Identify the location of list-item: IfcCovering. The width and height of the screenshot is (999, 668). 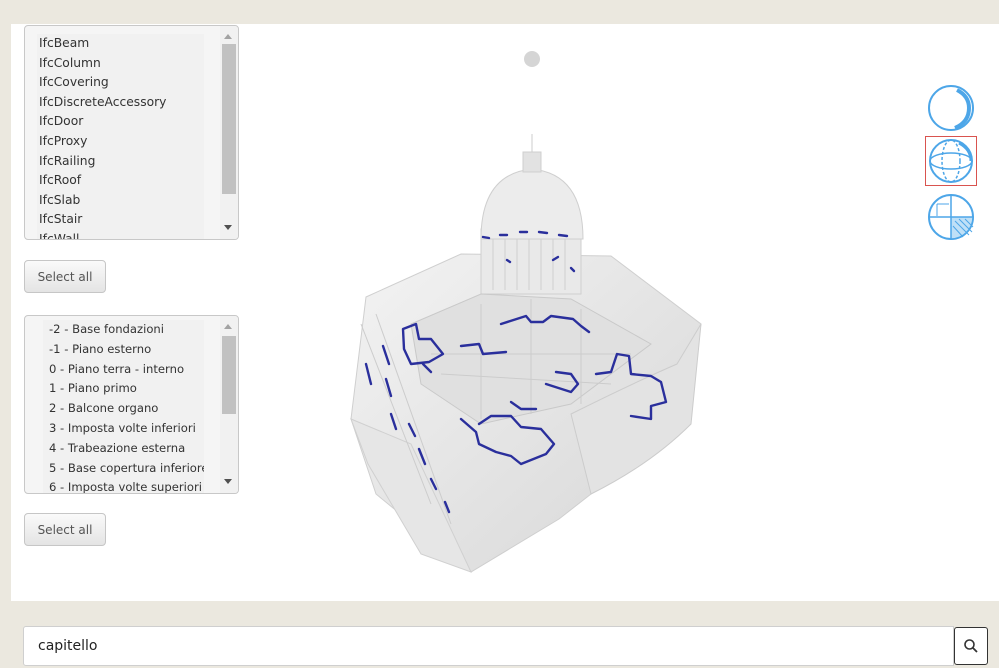
(120, 83).